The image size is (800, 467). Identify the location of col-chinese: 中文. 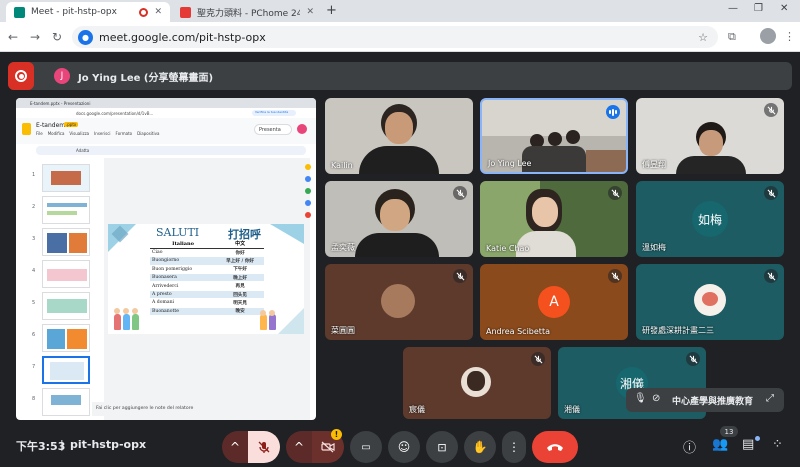
(240, 244).